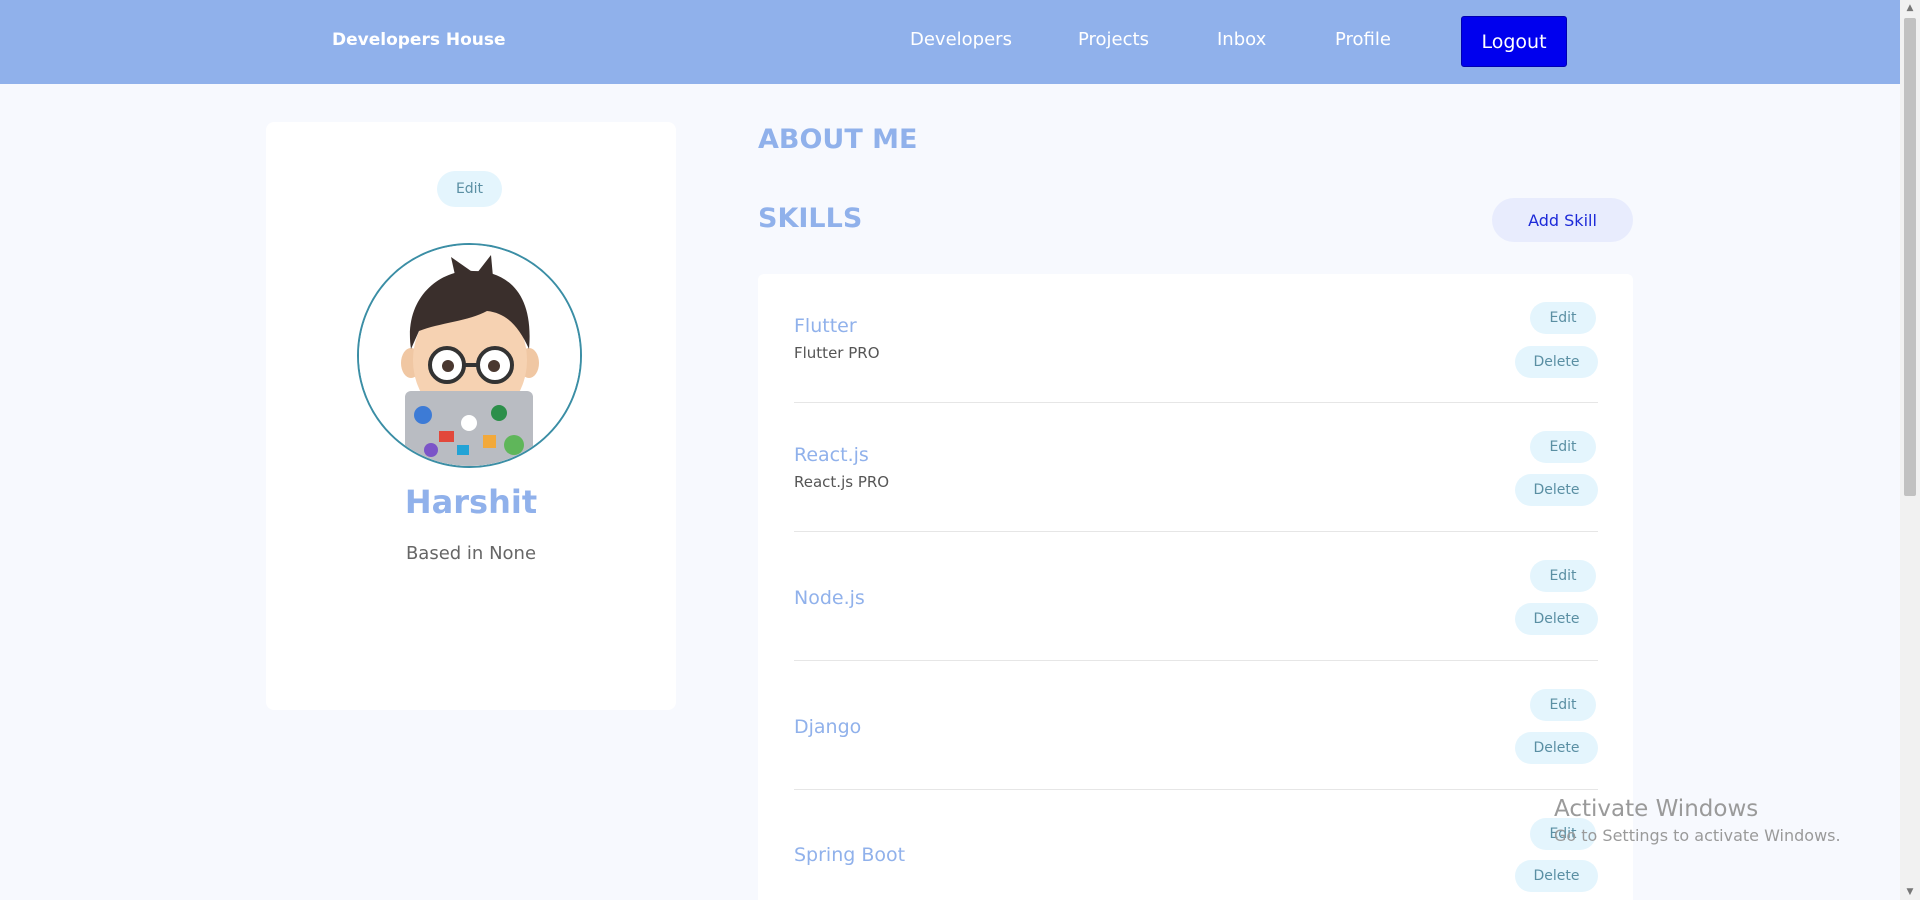 This screenshot has width=1920, height=900. What do you see at coordinates (850, 855) in the screenshot?
I see `skill-name: Spring Boot` at bounding box center [850, 855].